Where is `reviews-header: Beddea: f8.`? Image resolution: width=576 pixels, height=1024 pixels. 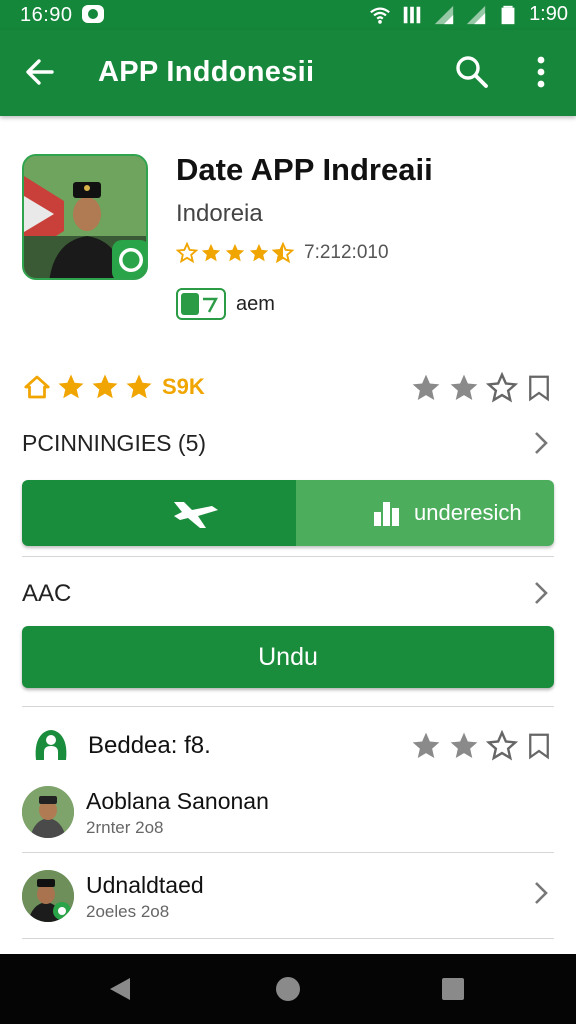
reviews-header: Beddea: f8. is located at coordinates (288, 748).